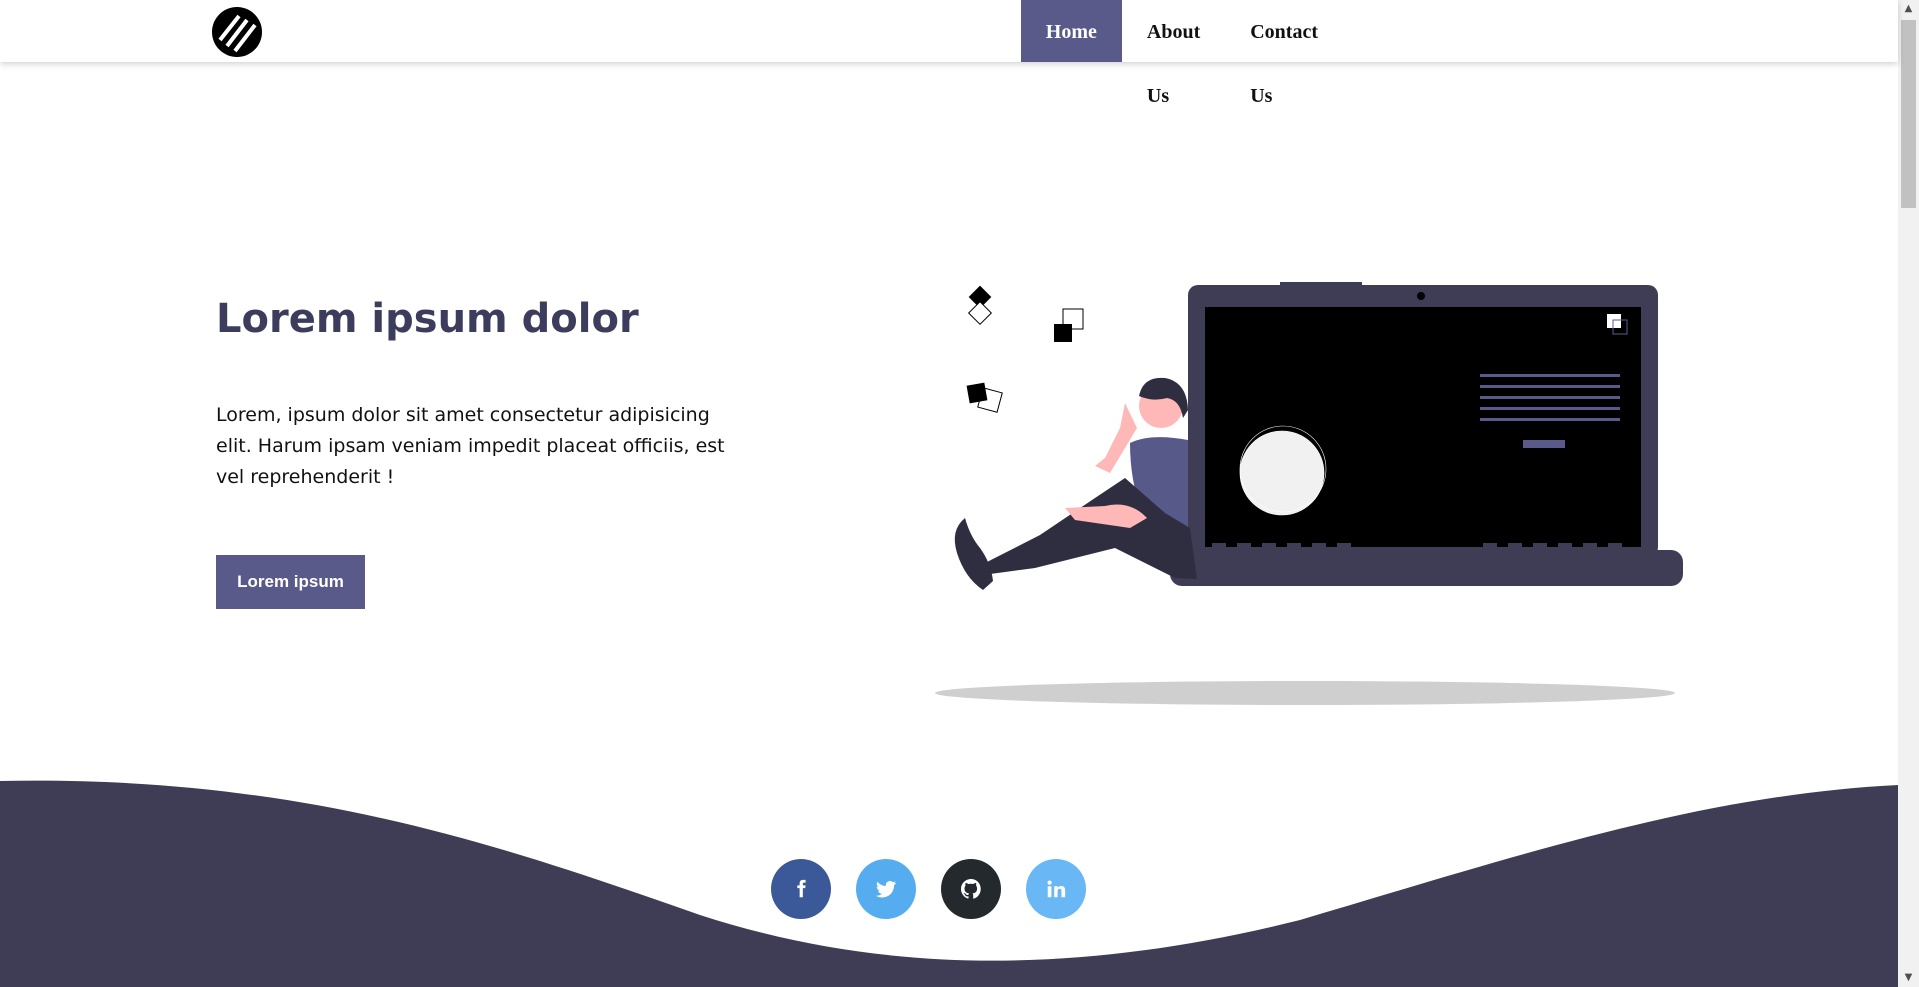 The image size is (1919, 987). I want to click on facebook-button, so click(801, 889).